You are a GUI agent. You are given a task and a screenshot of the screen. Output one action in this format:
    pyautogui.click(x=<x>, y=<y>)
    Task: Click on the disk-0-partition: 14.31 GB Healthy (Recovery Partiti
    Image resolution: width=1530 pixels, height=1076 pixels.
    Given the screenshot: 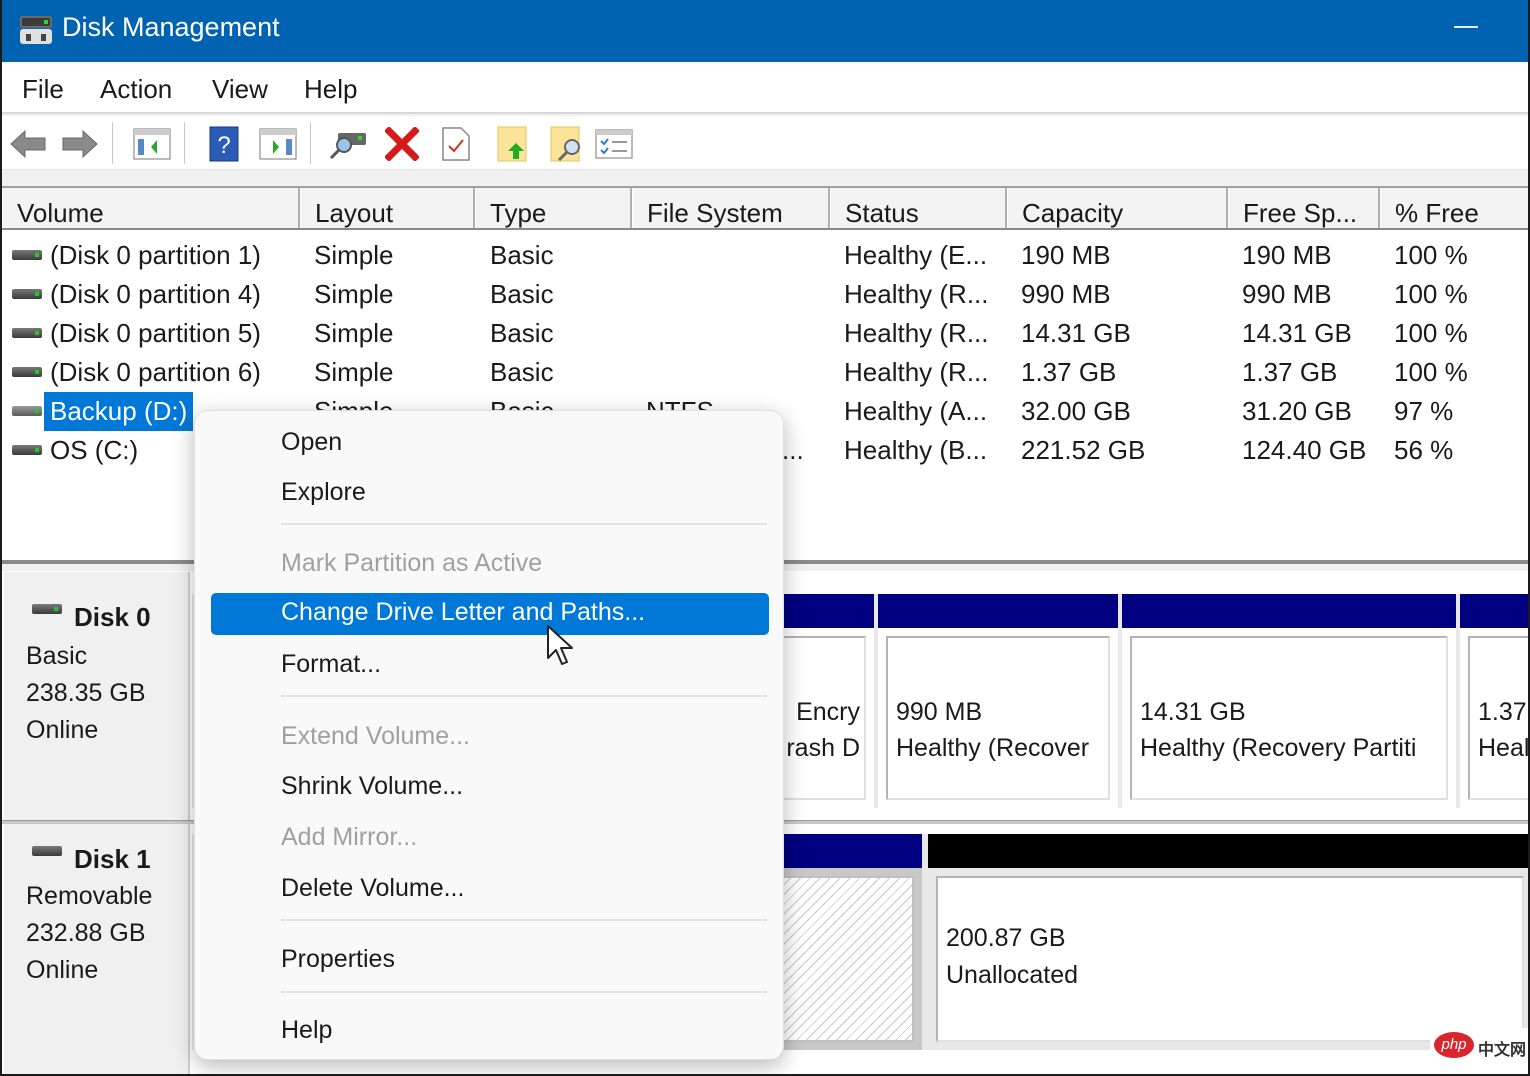 What is the action you would take?
    pyautogui.click(x=1289, y=701)
    